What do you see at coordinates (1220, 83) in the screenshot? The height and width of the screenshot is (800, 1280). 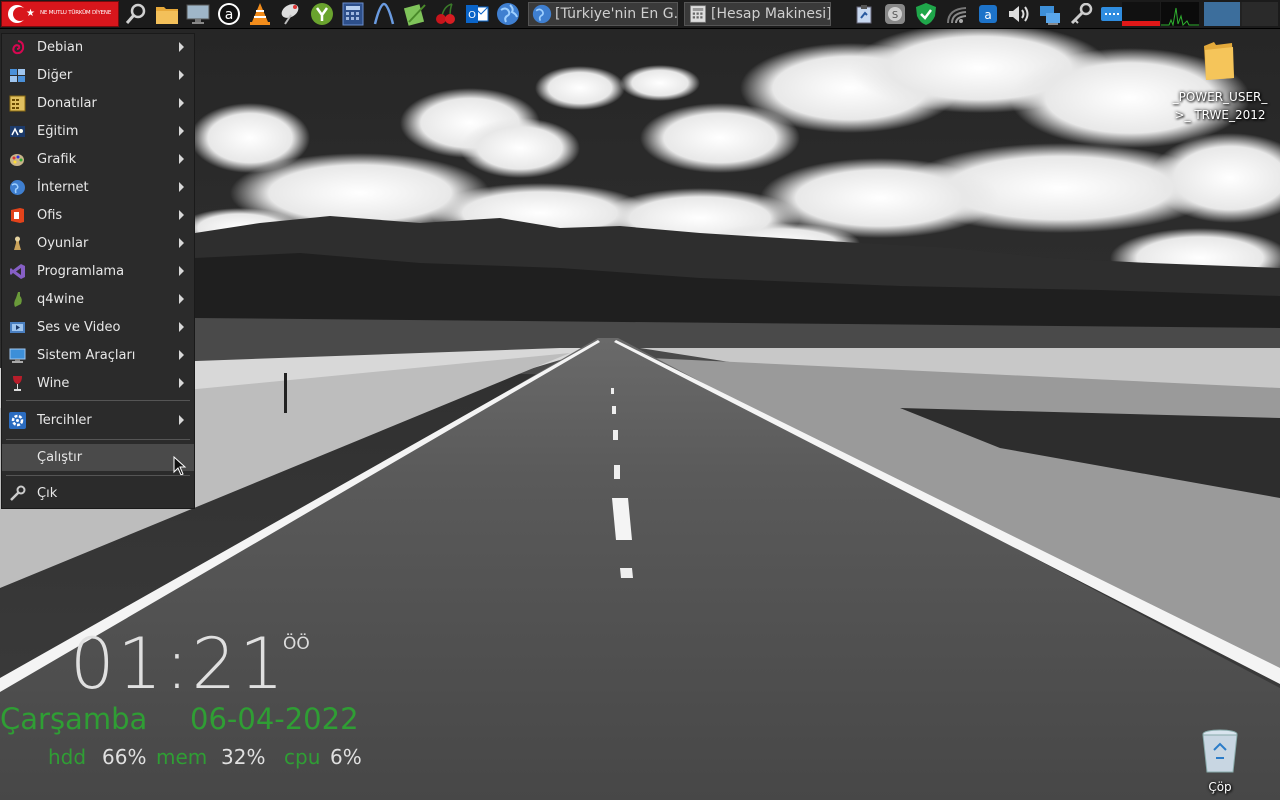 I see `desktop-folder-power-user: _POWER_USER_ >_ TRWE_2012` at bounding box center [1220, 83].